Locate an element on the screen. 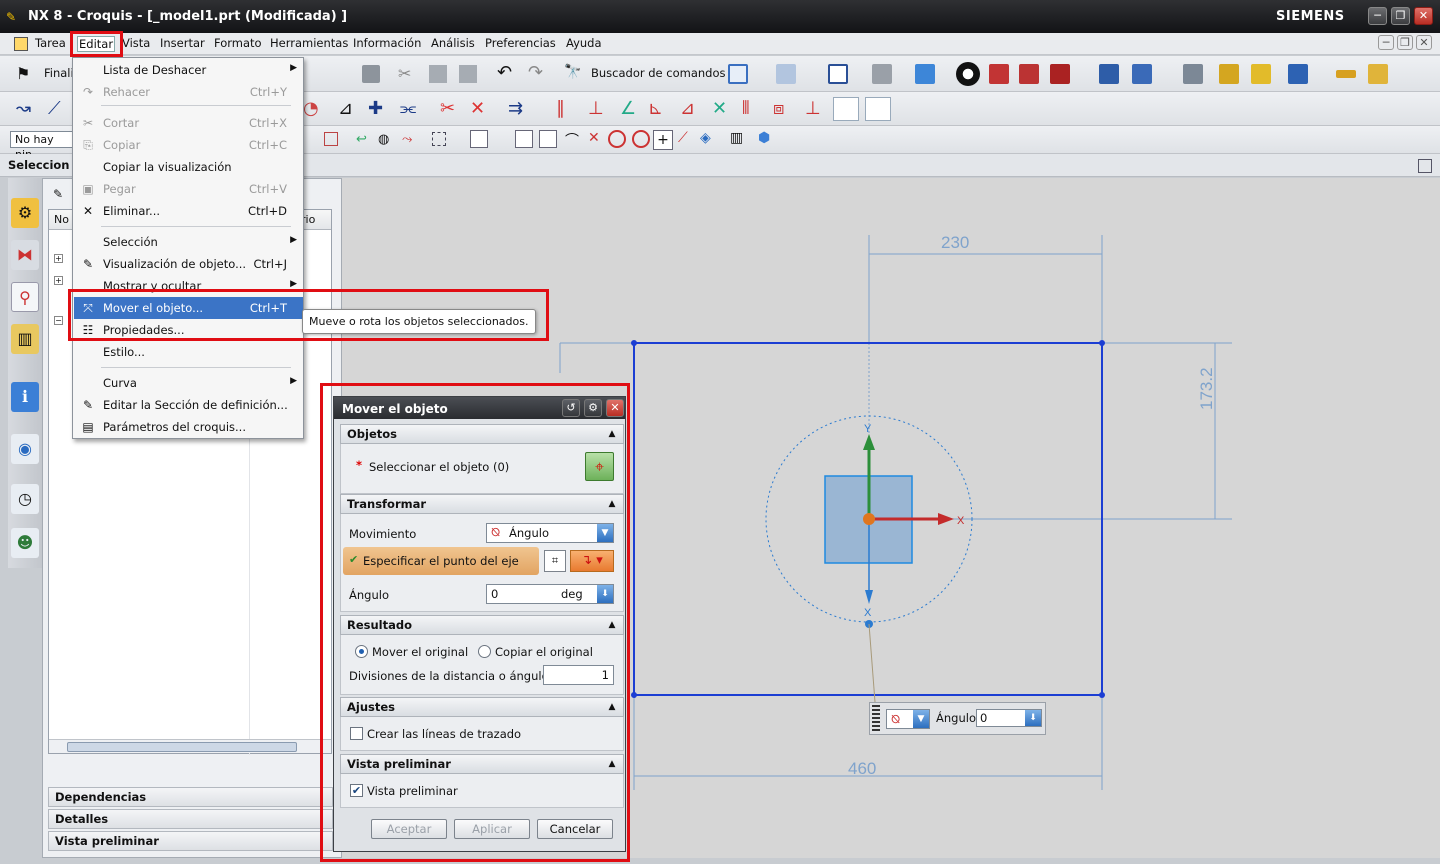  finish-sketch-label: Finali is located at coordinates (59, 73).